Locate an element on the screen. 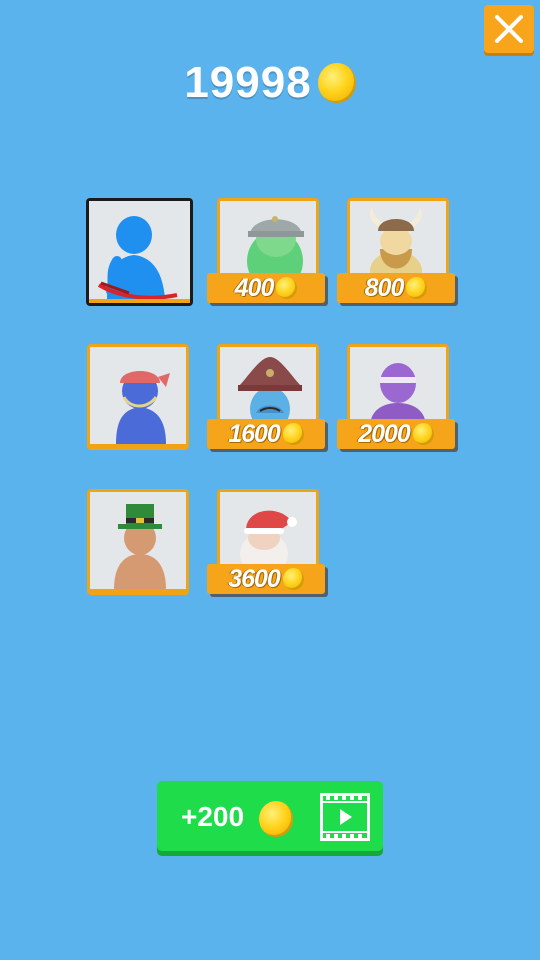 Image resolution: width=540 pixels, height=960 pixels. ninja-character-icon is located at coordinates (398, 395).